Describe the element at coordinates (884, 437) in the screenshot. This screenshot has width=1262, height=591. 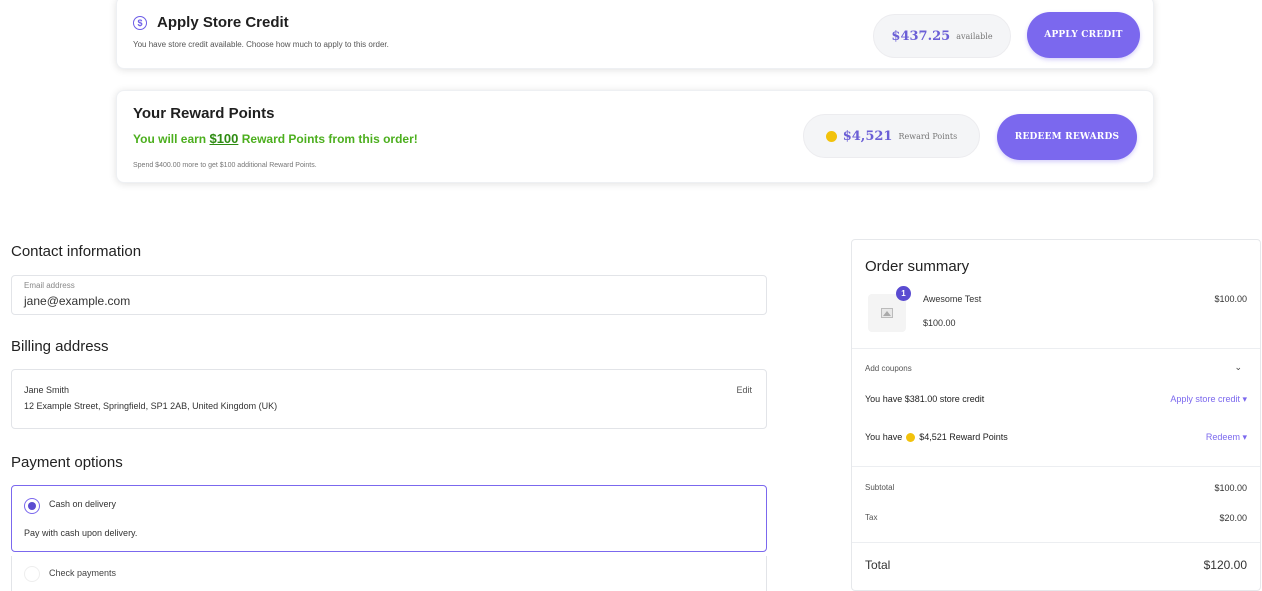
I see `reward-prefix: You have` at that location.